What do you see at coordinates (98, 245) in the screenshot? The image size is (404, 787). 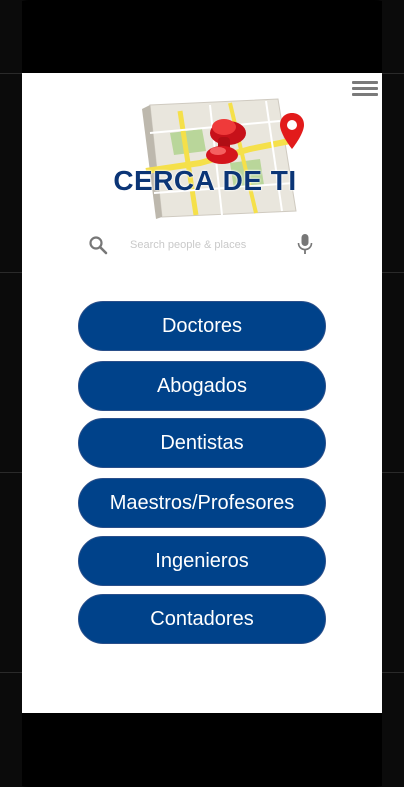 I see `search-icon` at bounding box center [98, 245].